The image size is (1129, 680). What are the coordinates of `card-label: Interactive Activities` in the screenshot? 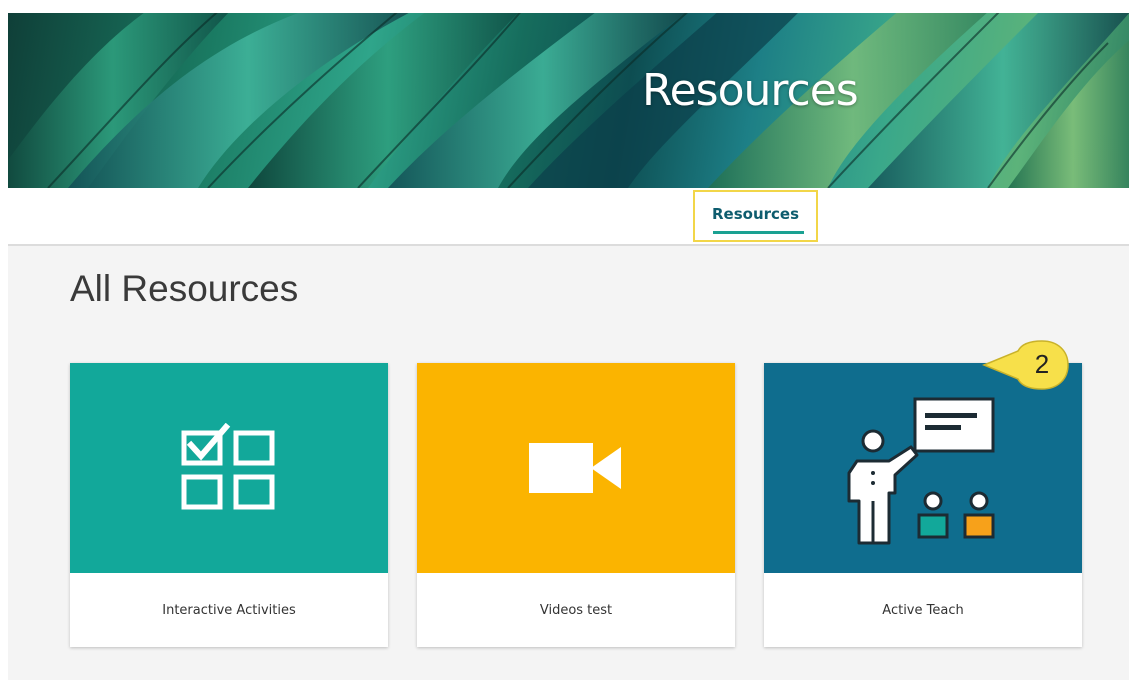 It's located at (229, 610).